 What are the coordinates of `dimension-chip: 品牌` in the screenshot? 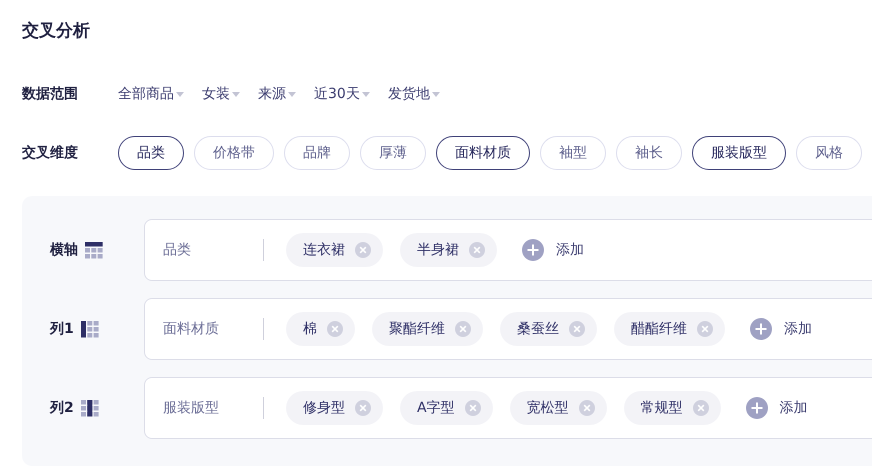 It's located at (317, 153).